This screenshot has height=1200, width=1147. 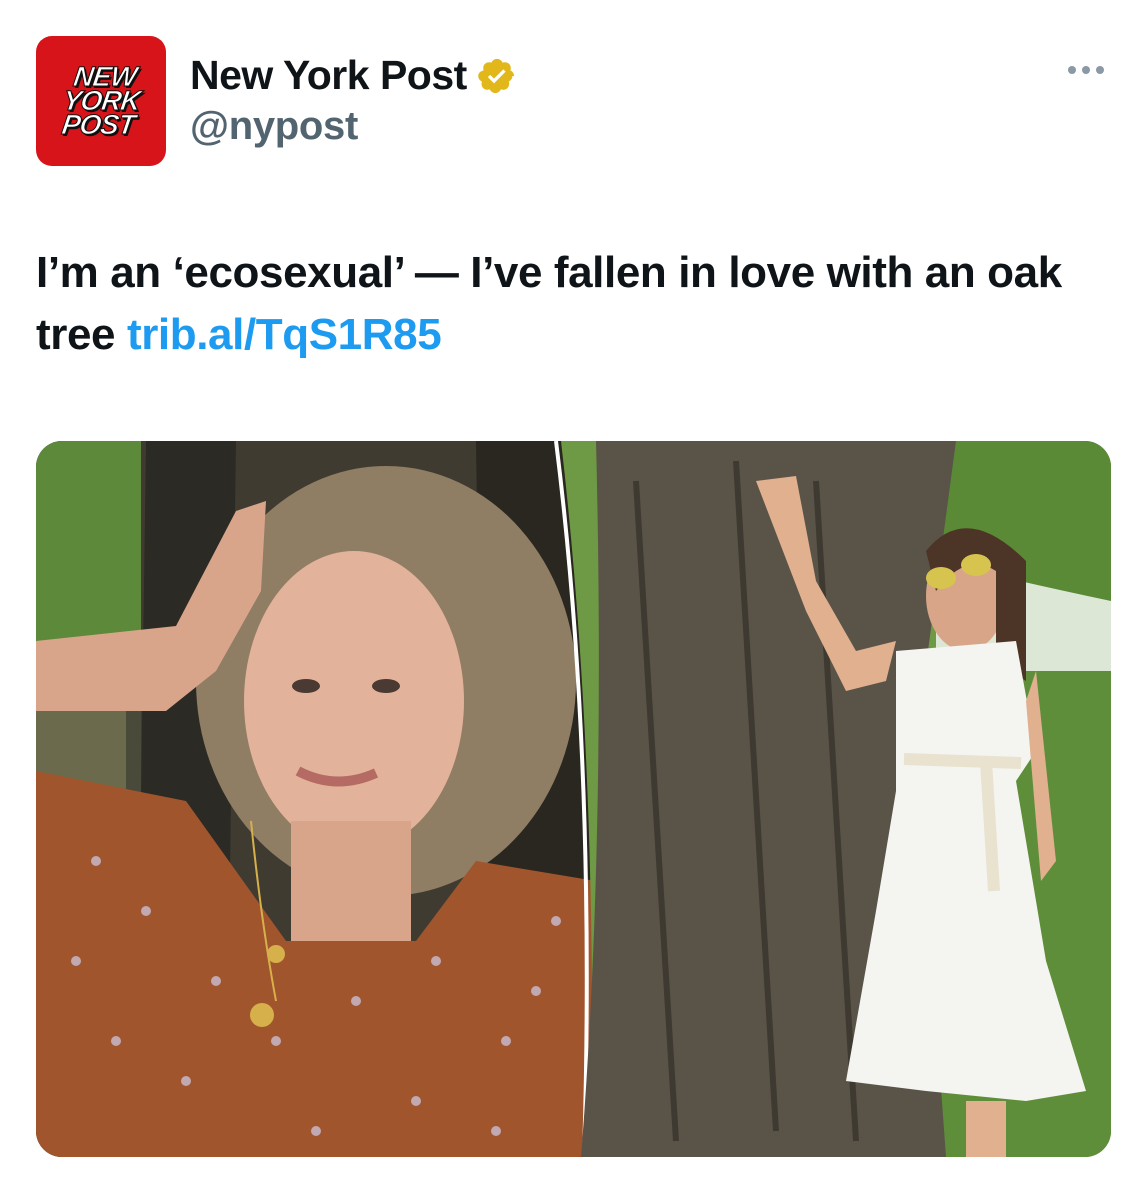 What do you see at coordinates (496, 75) in the screenshot?
I see `verified-badge-icon` at bounding box center [496, 75].